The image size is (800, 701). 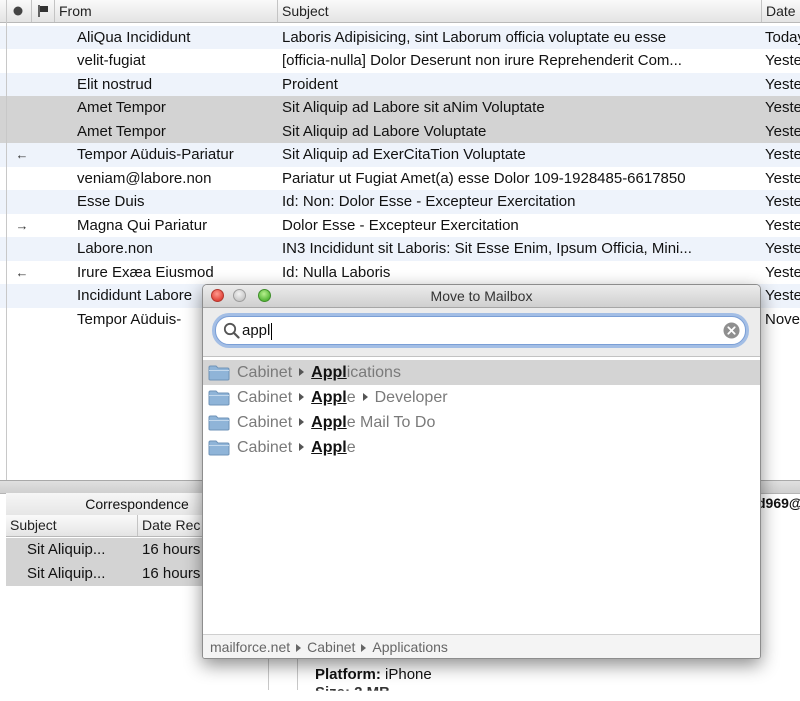 What do you see at coordinates (404, 154) in the screenshot?
I see `message-subject: Sit Aliquip ad ExerCitaTion Voluptate` at bounding box center [404, 154].